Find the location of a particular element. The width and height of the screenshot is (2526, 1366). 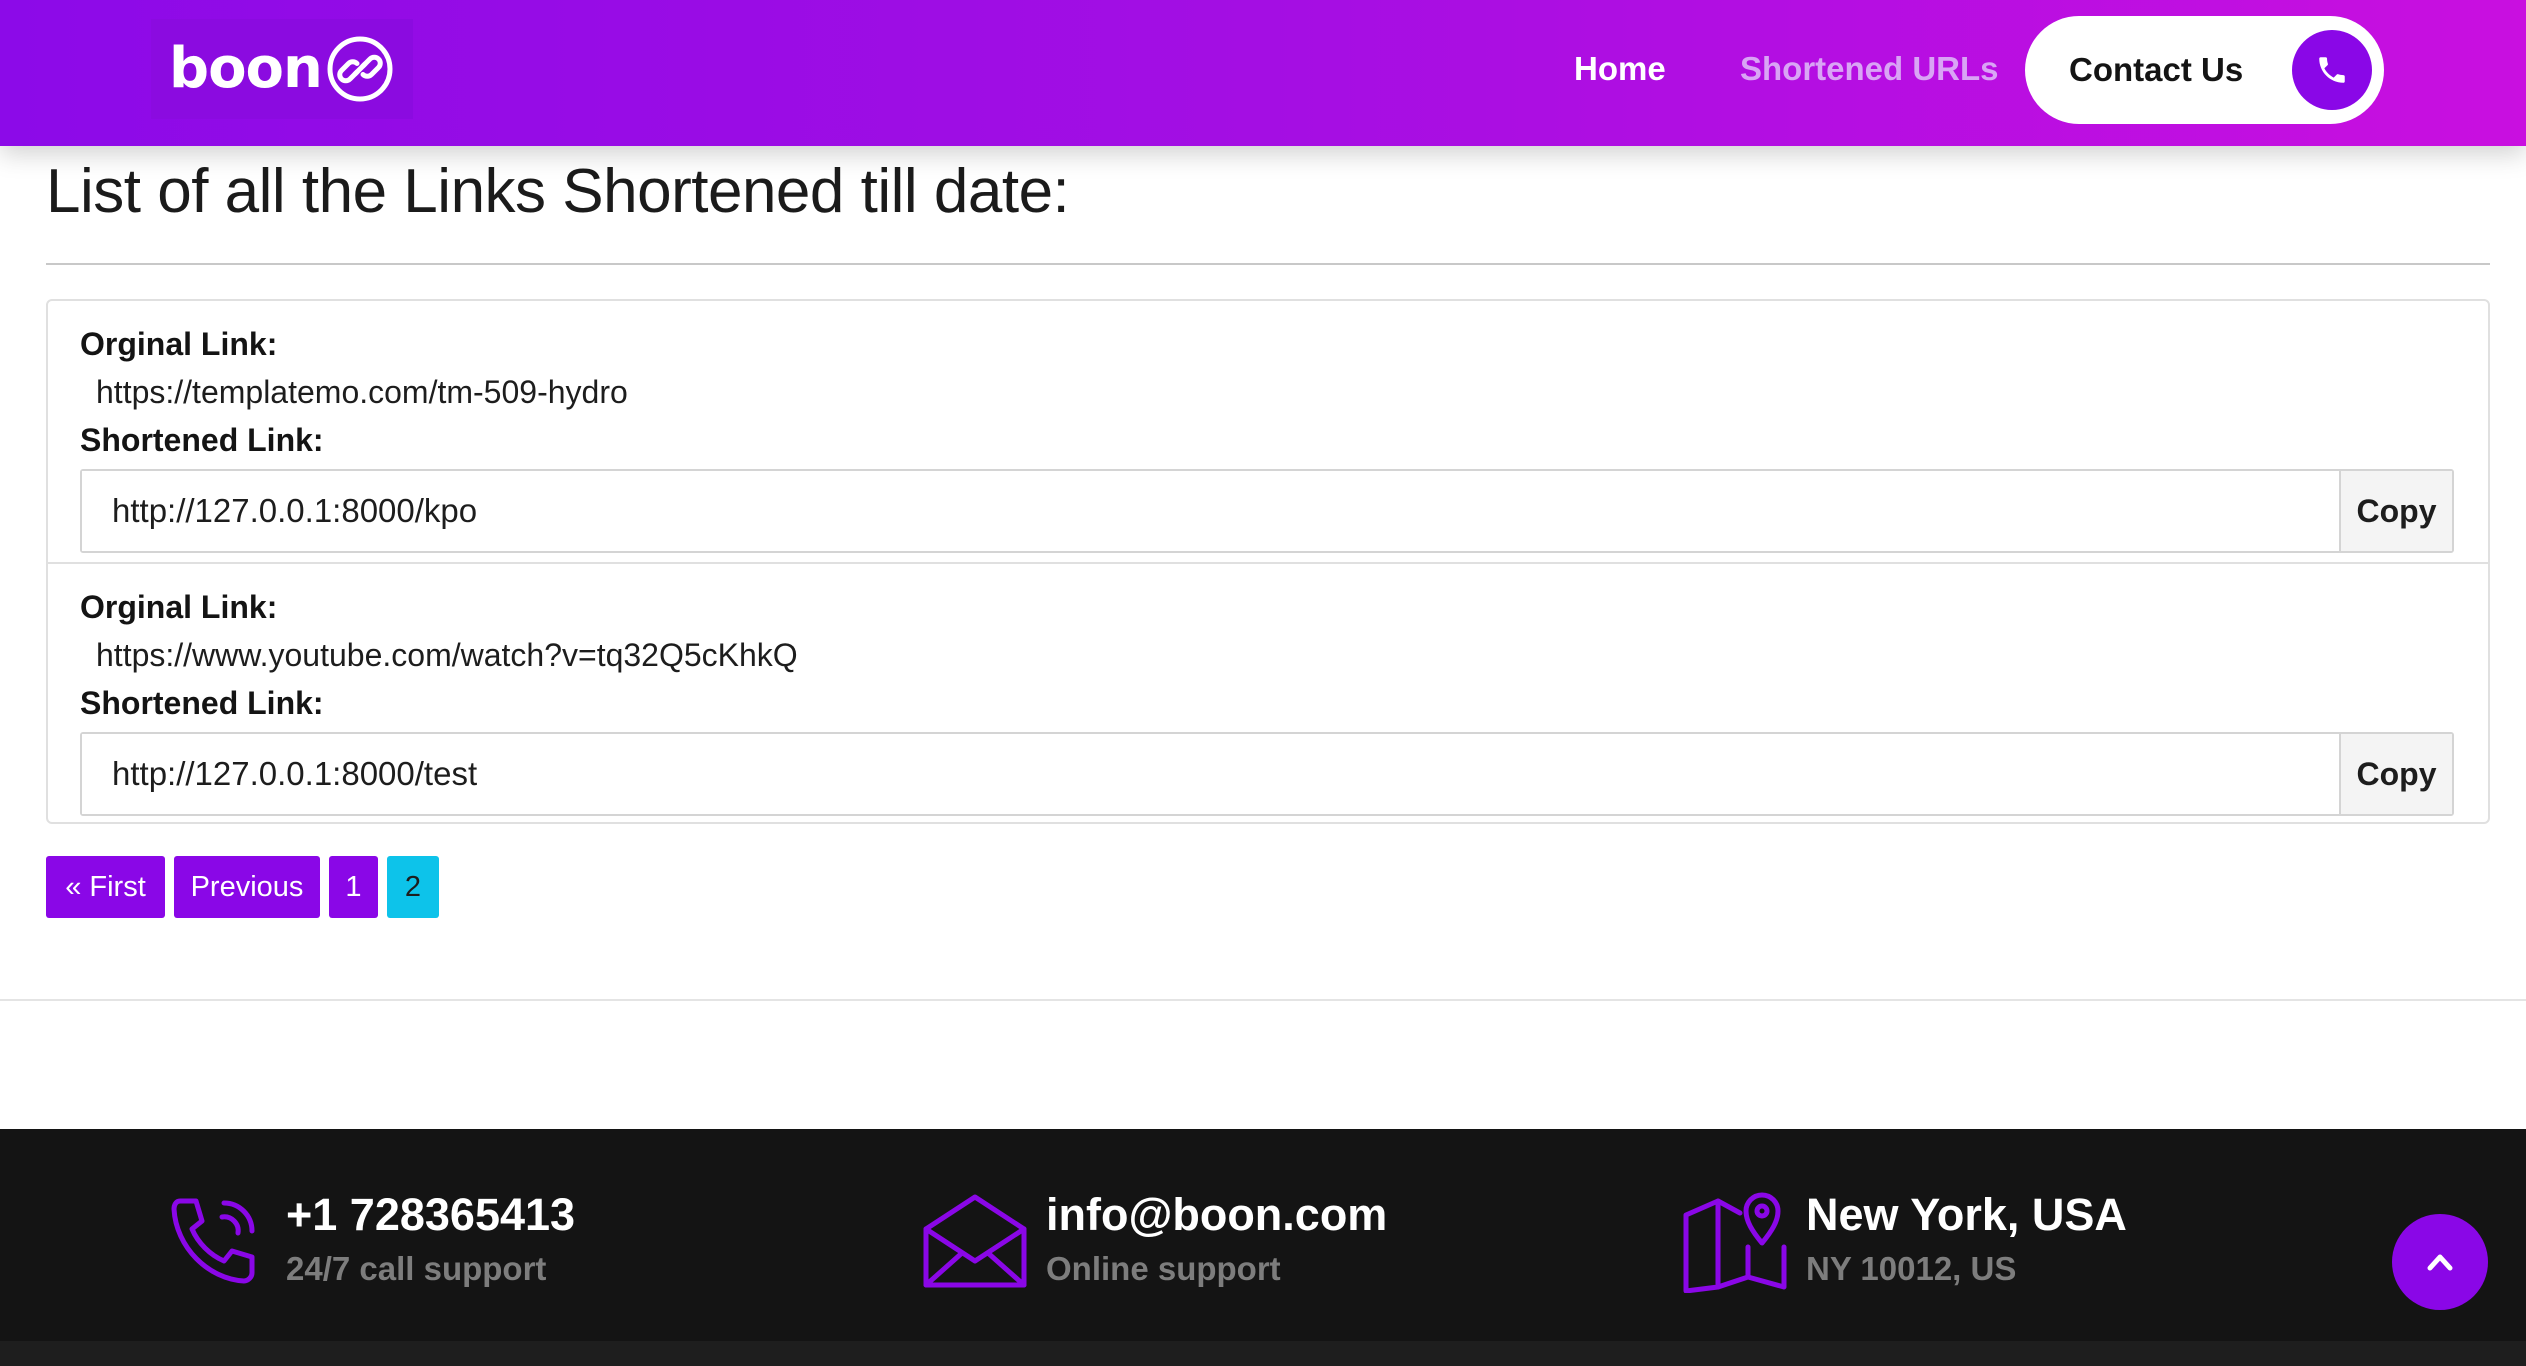

footer-email-info: info@boon.com Online support is located at coordinates (1154, 1240).